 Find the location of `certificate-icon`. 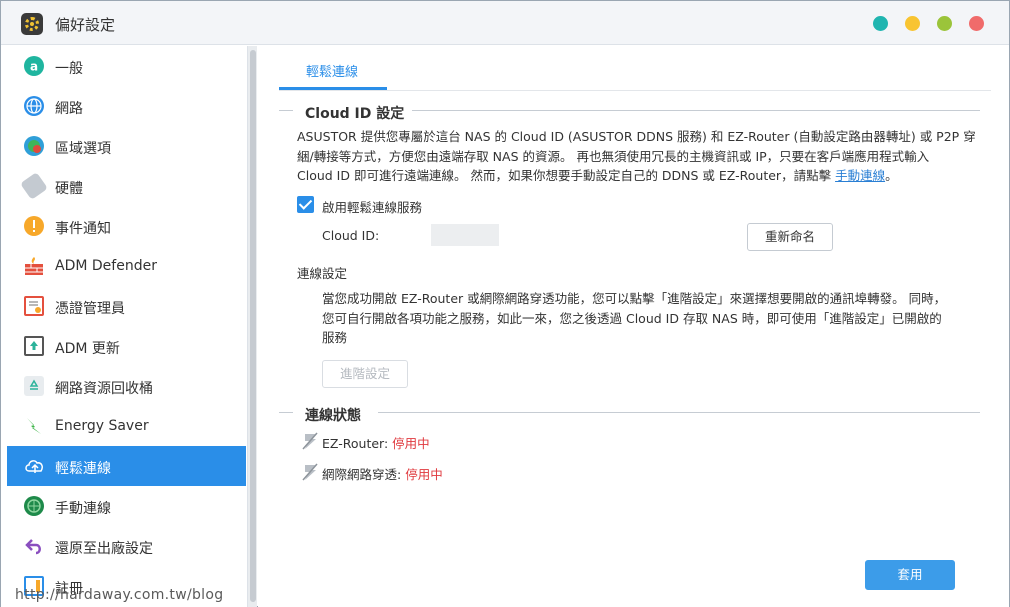

certificate-icon is located at coordinates (34, 306).